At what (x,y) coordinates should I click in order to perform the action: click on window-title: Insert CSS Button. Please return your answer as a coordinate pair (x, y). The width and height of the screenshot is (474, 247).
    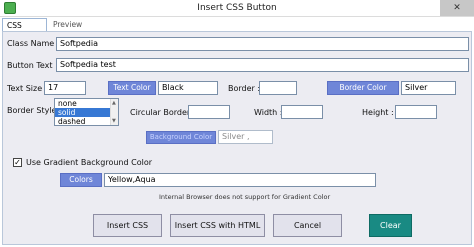
    Looking at the image, I should click on (237, 8).